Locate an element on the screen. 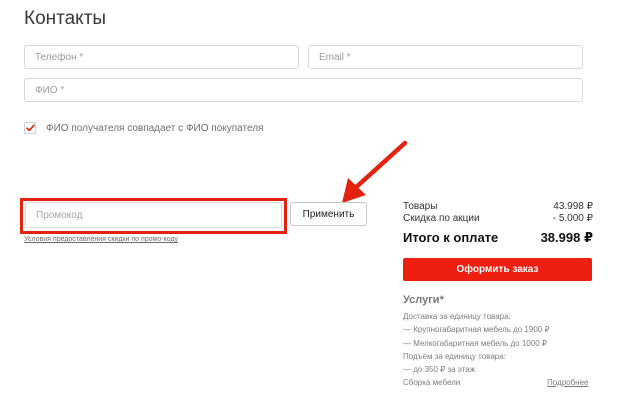 This screenshot has height=411, width=624. place-order-button: Оформить заказ is located at coordinates (497, 269).